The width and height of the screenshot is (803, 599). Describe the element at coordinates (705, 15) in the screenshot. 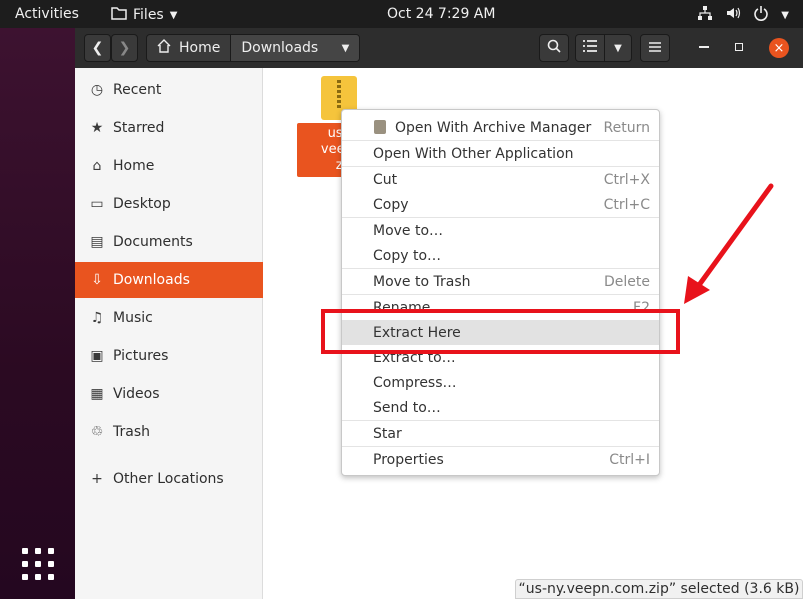

I see `network-icon` at that location.